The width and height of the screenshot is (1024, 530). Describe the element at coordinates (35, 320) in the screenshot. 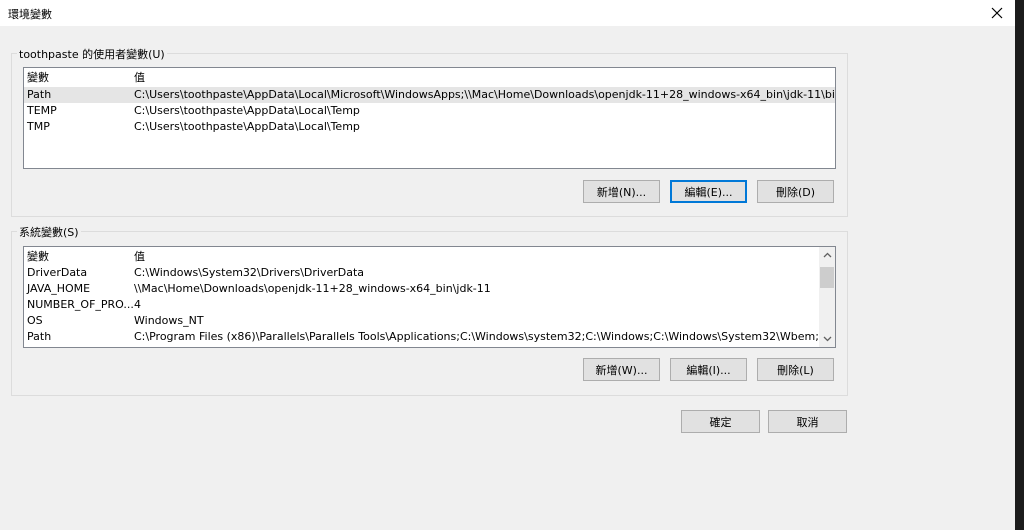

I see `row-name: OS` at that location.